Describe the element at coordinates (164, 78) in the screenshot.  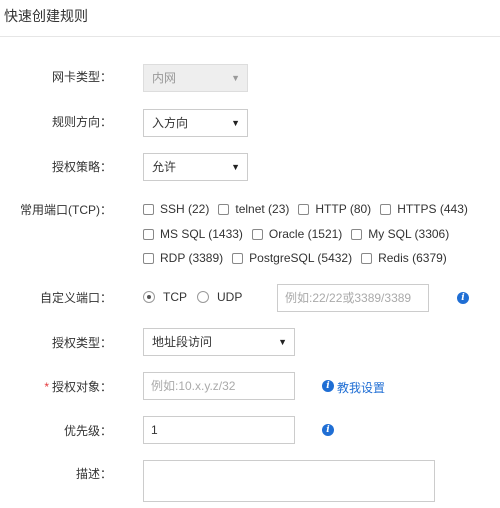
I see `nic-type-value: 内网` at that location.